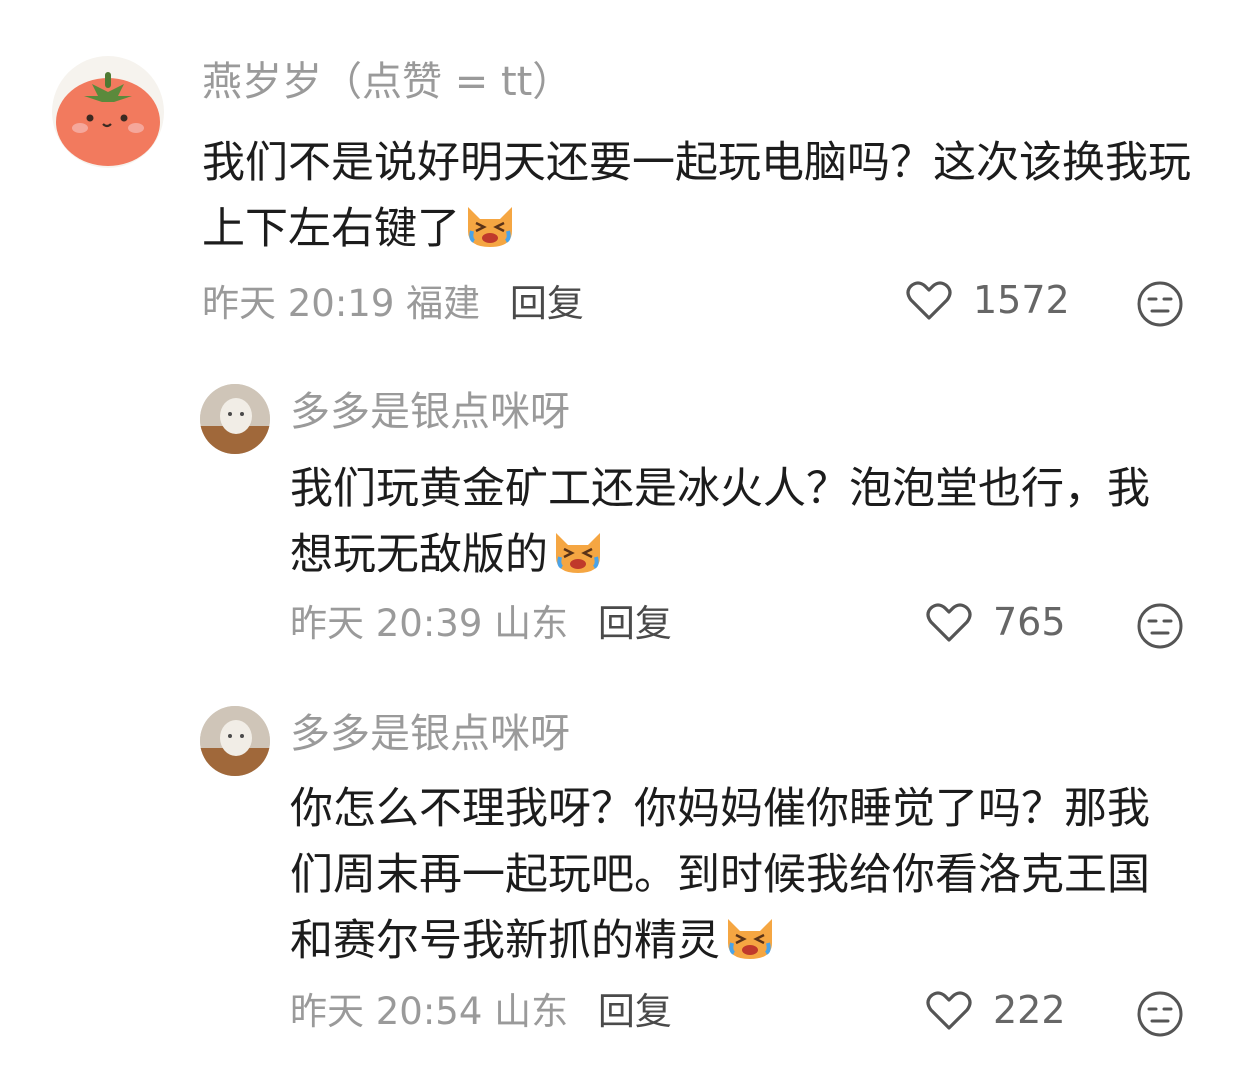 Image resolution: width=1260 pixels, height=1066 pixels. I want to click on like-button: 765, so click(995, 622).